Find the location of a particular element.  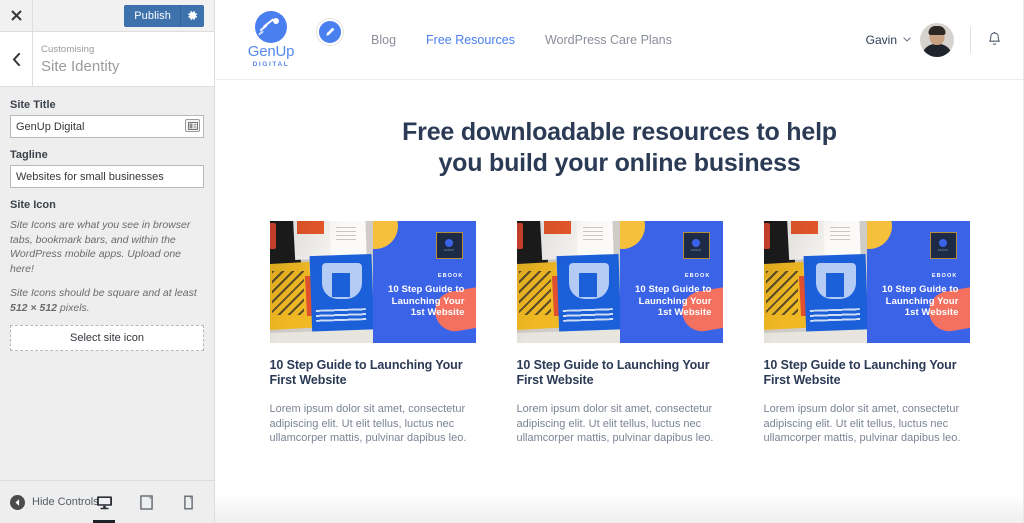

comet-logo-icon is located at coordinates (271, 26).